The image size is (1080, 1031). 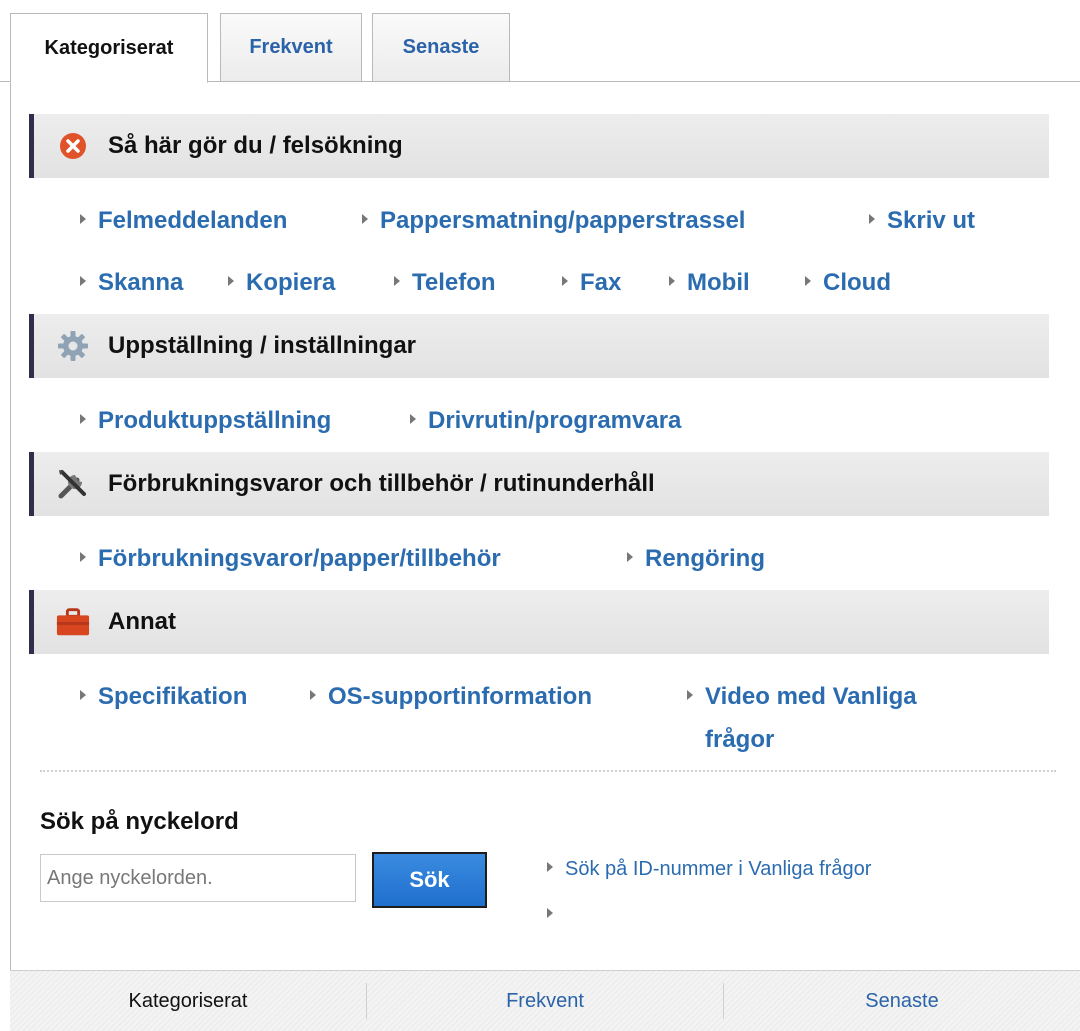 I want to click on link-forbrukningsvaror: Förbrukningsvaror/papper/tillbehör, so click(x=290, y=559).